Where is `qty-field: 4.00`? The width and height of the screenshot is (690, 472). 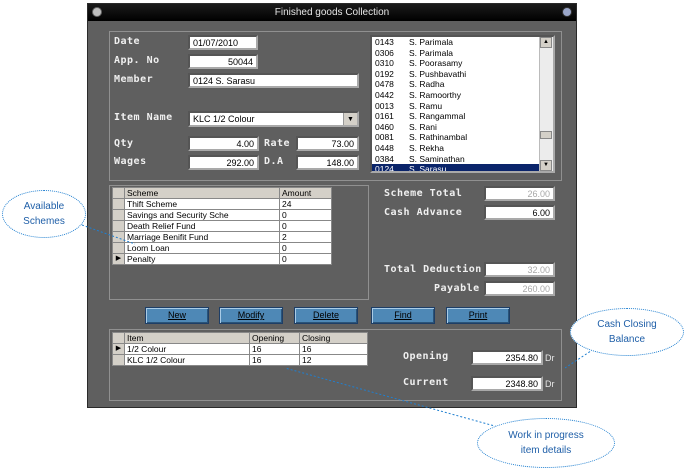
qty-field: 4.00 is located at coordinates (223, 143).